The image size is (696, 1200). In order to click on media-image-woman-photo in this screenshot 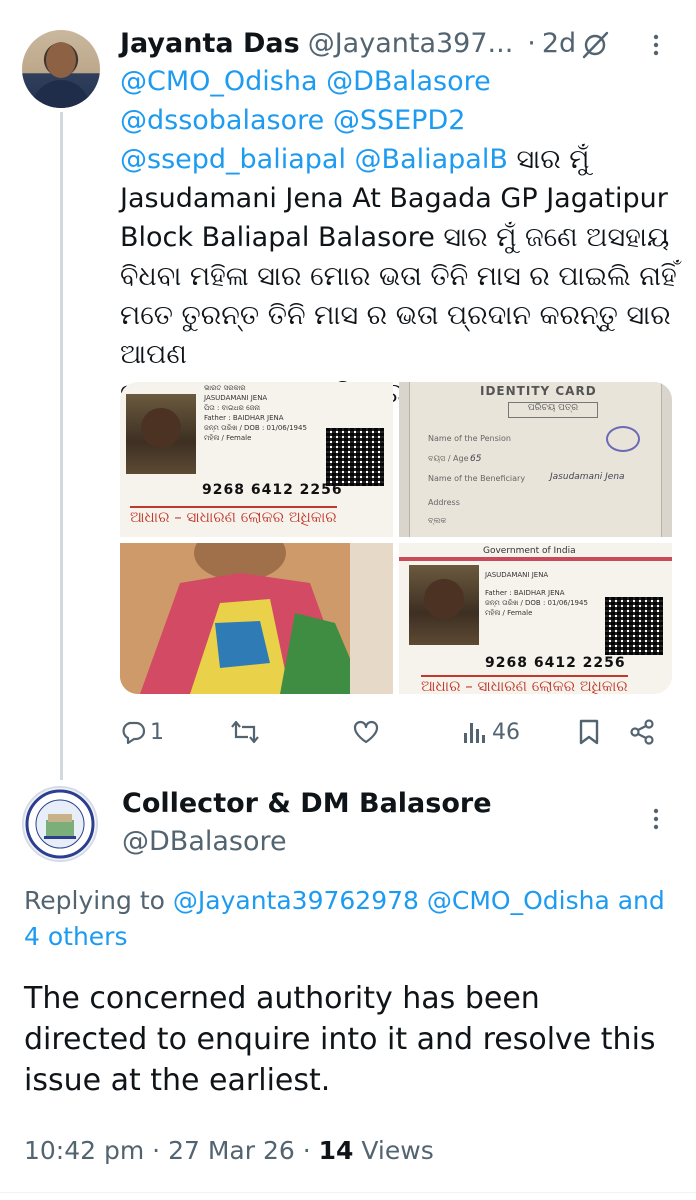, I will do `click(256, 618)`.